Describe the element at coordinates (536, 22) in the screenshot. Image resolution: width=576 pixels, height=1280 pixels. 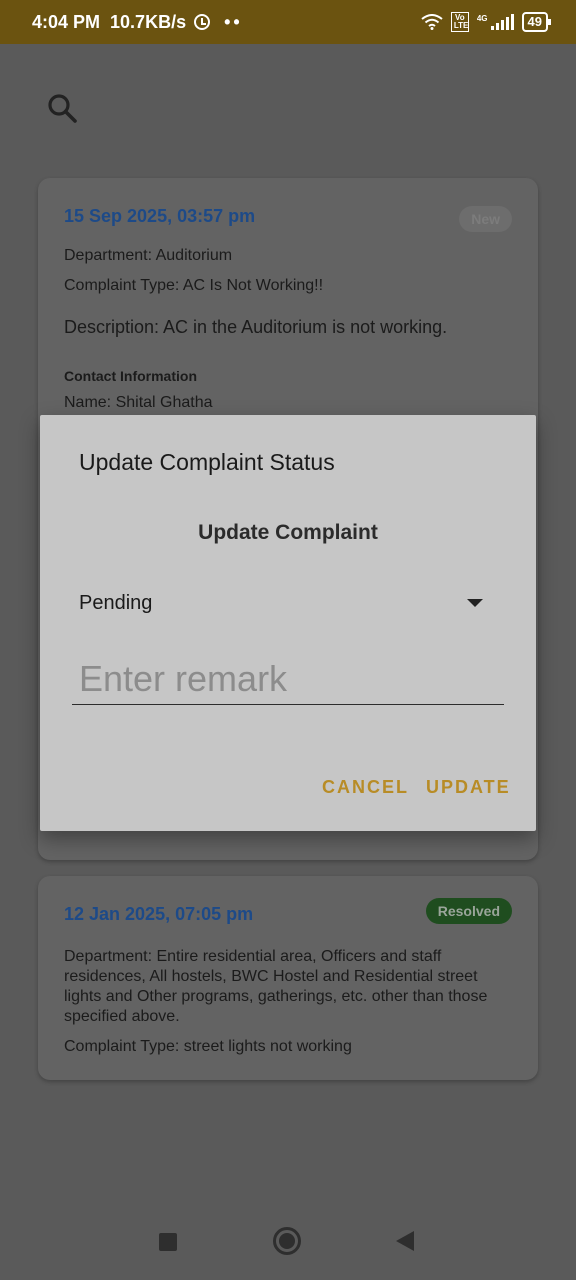
I see `battery-icon: 49` at that location.